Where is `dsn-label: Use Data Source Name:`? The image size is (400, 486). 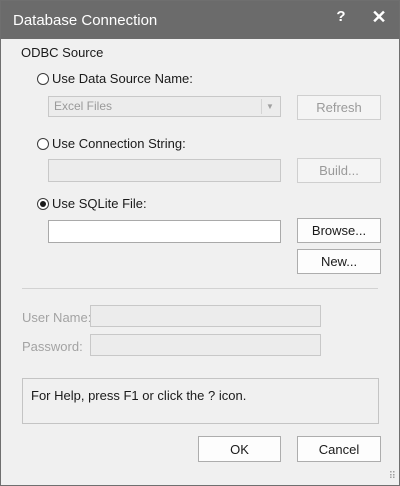 dsn-label: Use Data Source Name: is located at coordinates (122, 78).